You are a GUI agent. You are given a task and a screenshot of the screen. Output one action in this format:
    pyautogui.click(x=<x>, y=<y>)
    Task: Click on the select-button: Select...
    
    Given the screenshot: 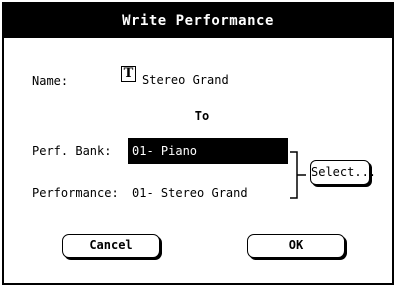 What is the action you would take?
    pyautogui.click(x=343, y=172)
    